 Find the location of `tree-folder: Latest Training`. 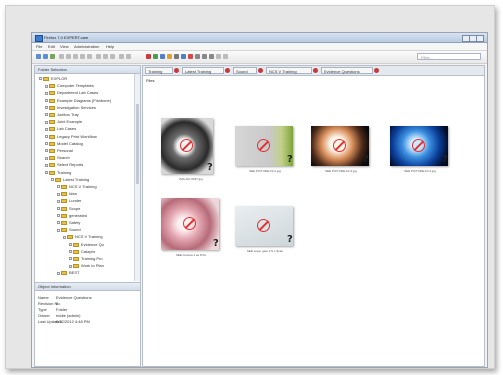

tree-folder: Latest Training is located at coordinates (70, 180).